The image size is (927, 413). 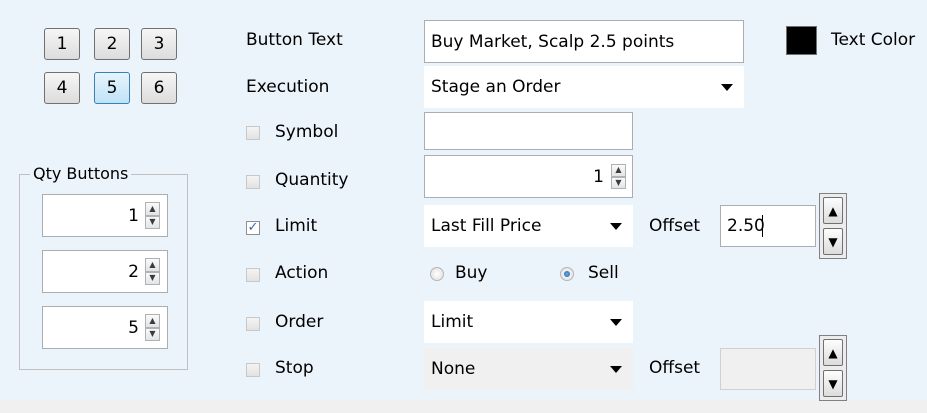 What do you see at coordinates (437, 274) in the screenshot?
I see `buy-radio` at bounding box center [437, 274].